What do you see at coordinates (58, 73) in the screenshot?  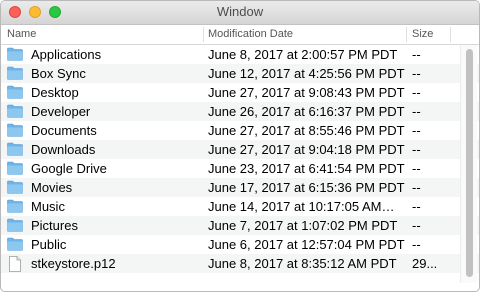 I see `file-name: Box Sync` at bounding box center [58, 73].